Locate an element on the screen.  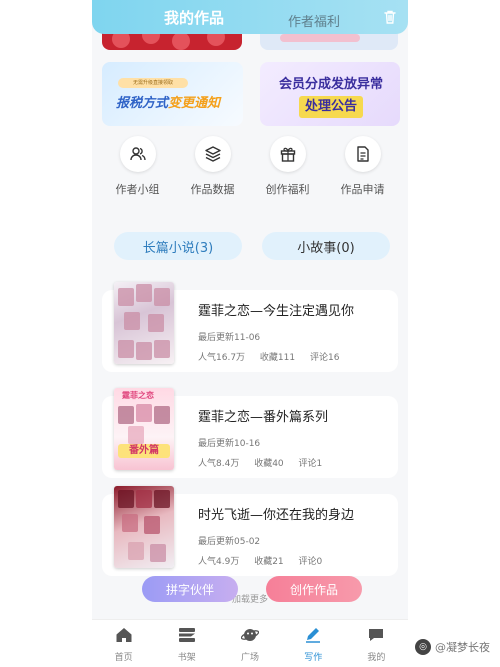
nav-label: 广场 is located at coordinates (250, 658).